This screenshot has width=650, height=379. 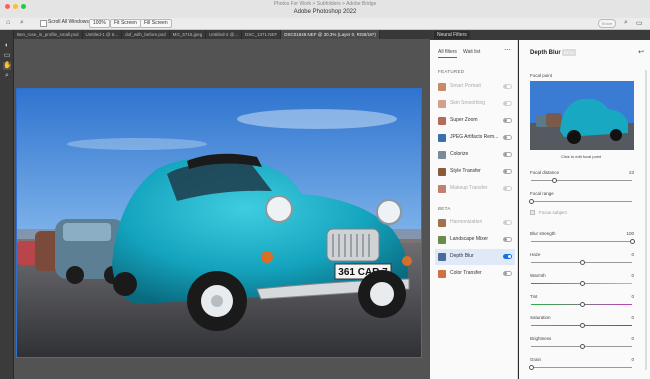 I want to click on focal-distance-value: 23, so click(x=631, y=172).